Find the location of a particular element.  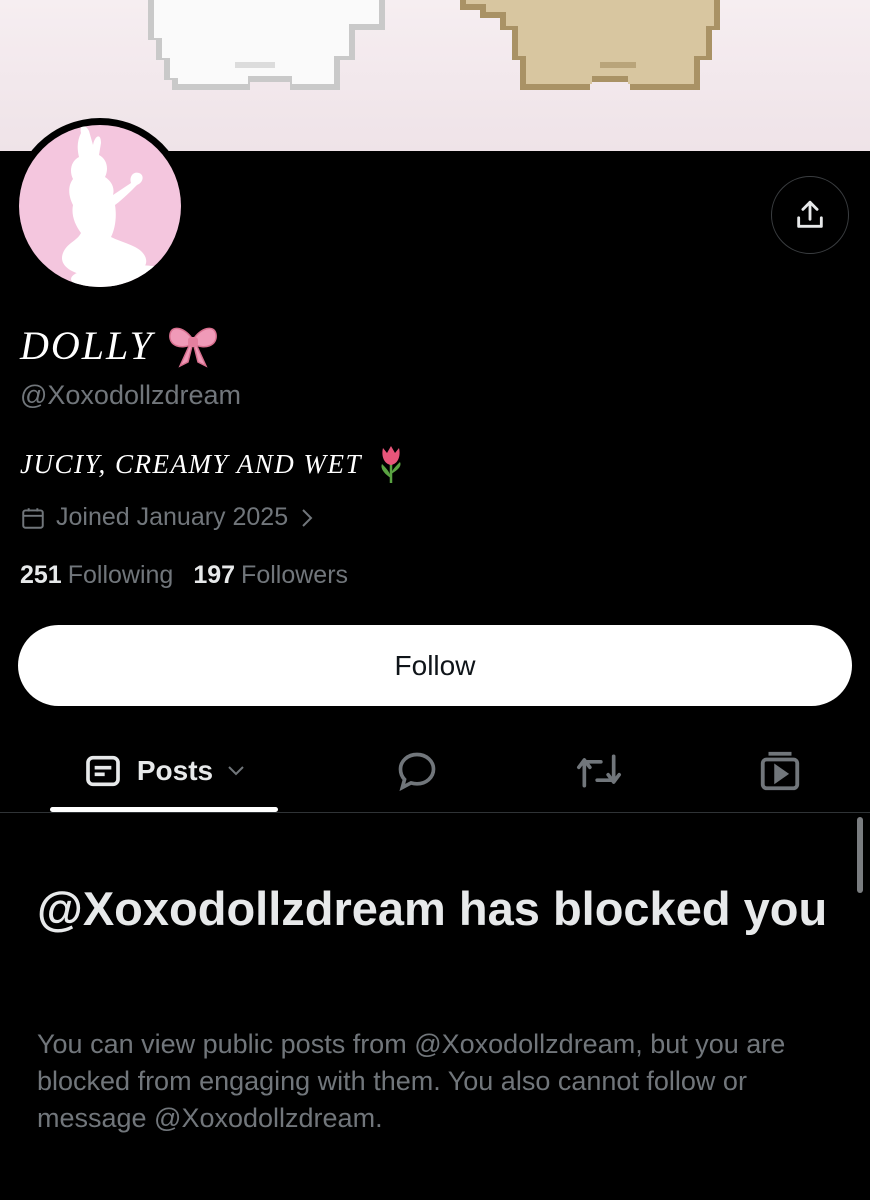

joined-date-link: Joined January 2025 is located at coordinates (167, 517).